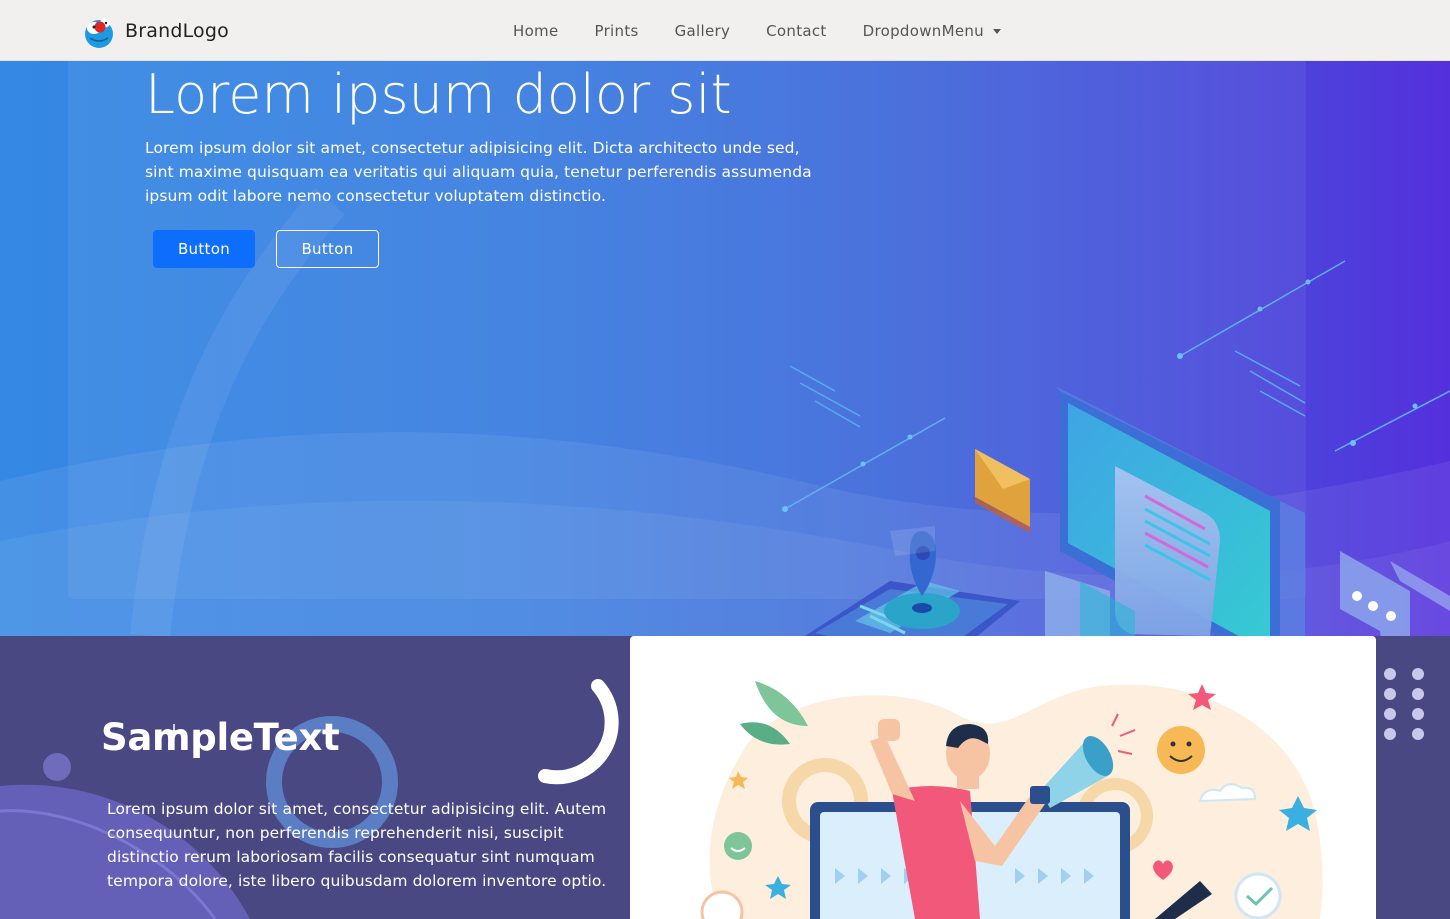 The height and width of the screenshot is (919, 1450). Describe the element at coordinates (177, 31) in the screenshot. I see `brand-name: BrandLogo` at that location.